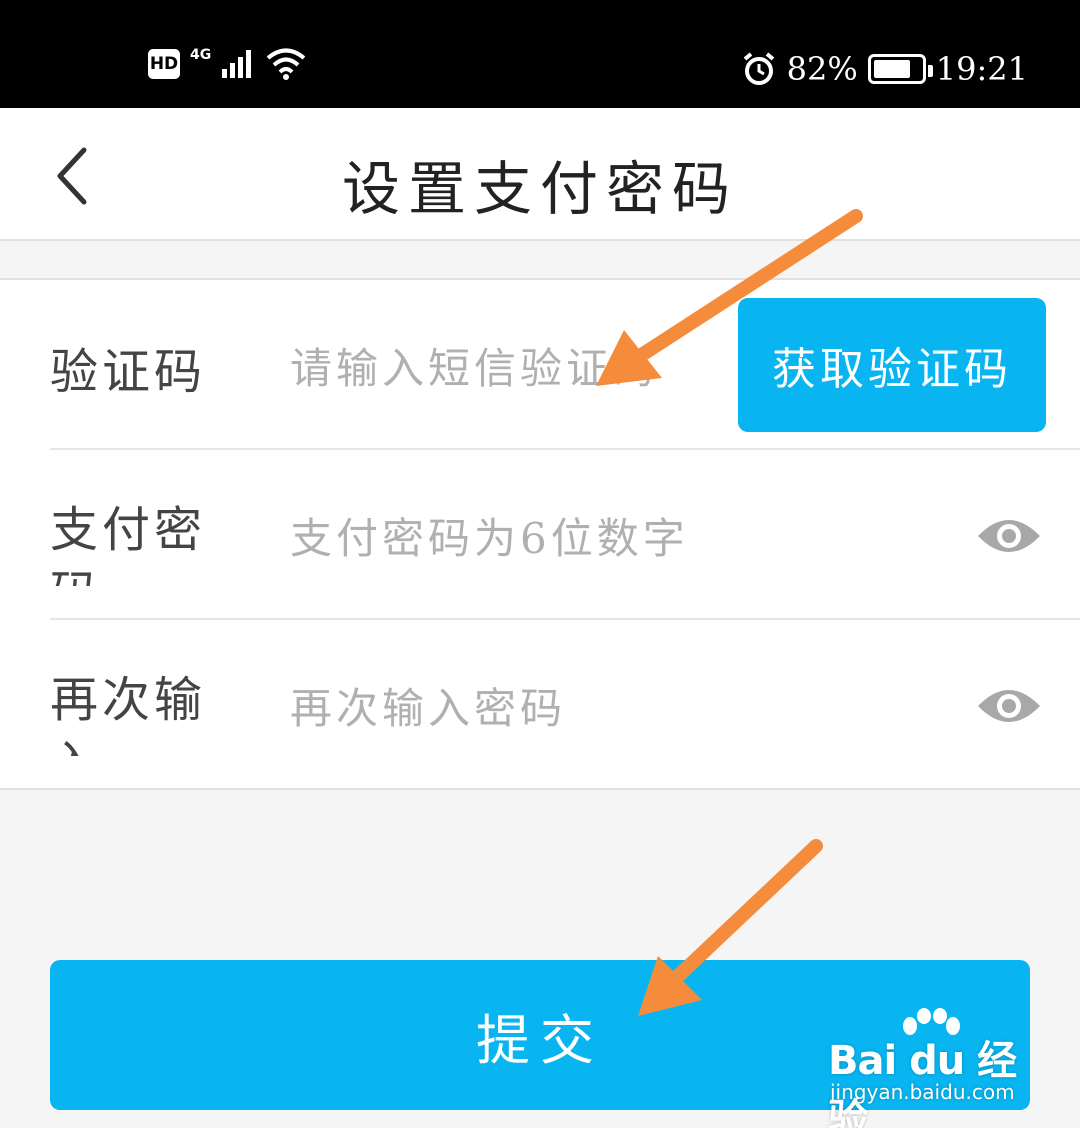 This screenshot has width=1080, height=1128. I want to click on verification-code-row: 验证码 获取验证码, so click(565, 365).